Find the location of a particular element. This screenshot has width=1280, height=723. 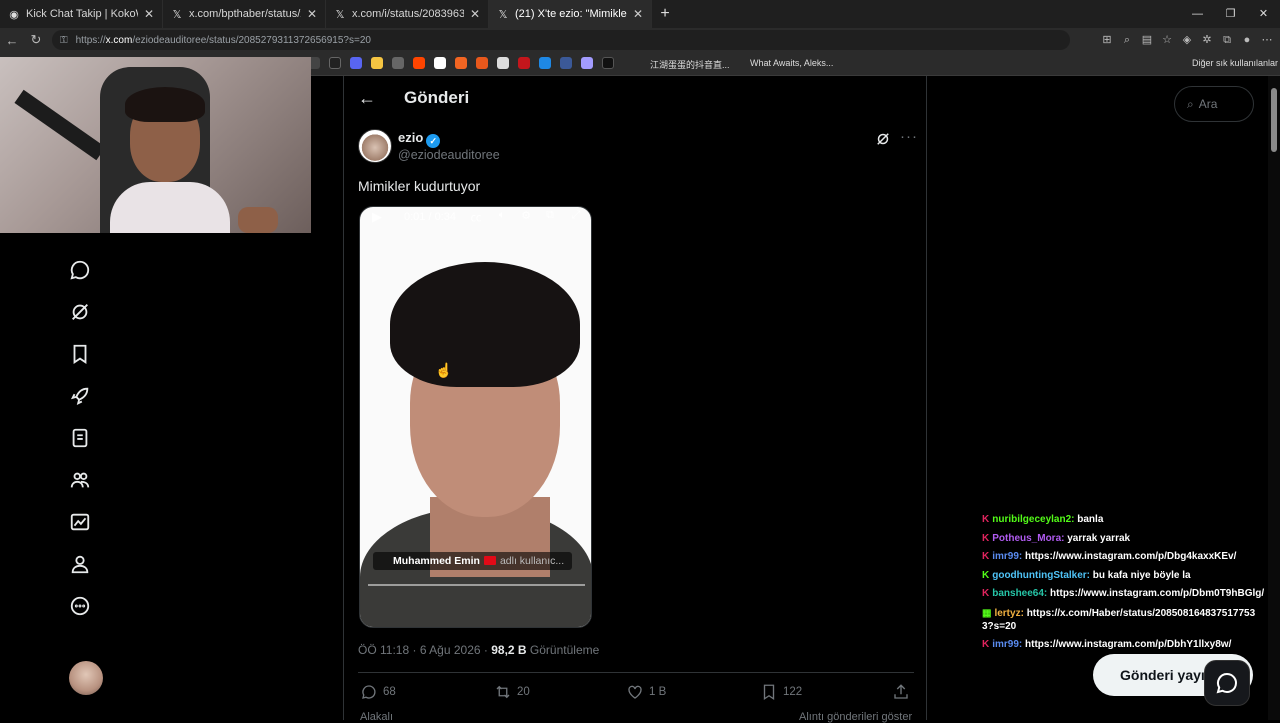

collections-icon: ⧉ is located at coordinates (1227, 40).